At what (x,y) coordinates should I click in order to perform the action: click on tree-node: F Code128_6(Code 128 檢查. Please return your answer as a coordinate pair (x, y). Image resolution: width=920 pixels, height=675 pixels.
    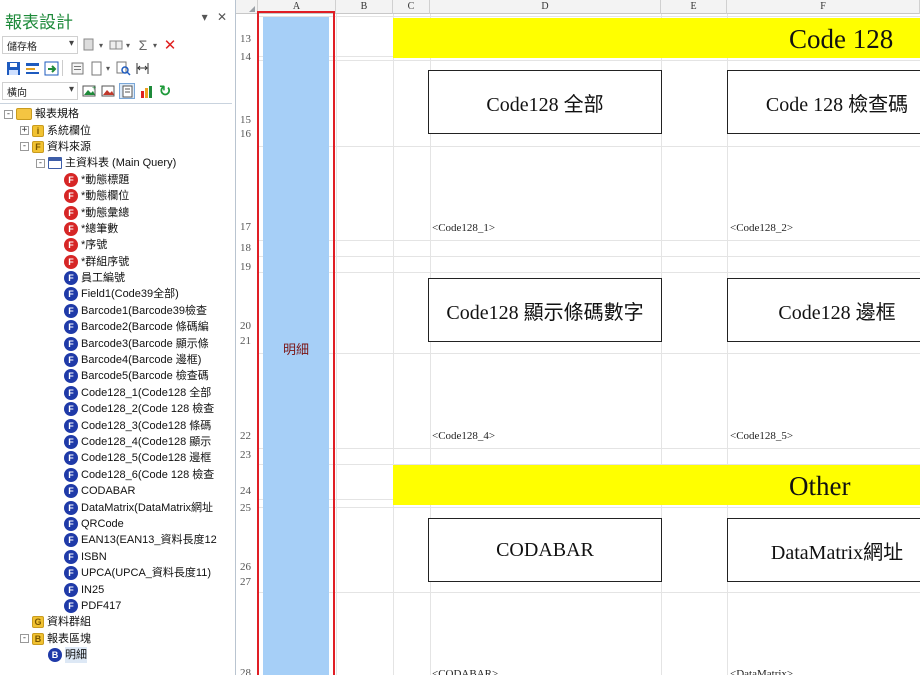
    Looking at the image, I should click on (119, 475).